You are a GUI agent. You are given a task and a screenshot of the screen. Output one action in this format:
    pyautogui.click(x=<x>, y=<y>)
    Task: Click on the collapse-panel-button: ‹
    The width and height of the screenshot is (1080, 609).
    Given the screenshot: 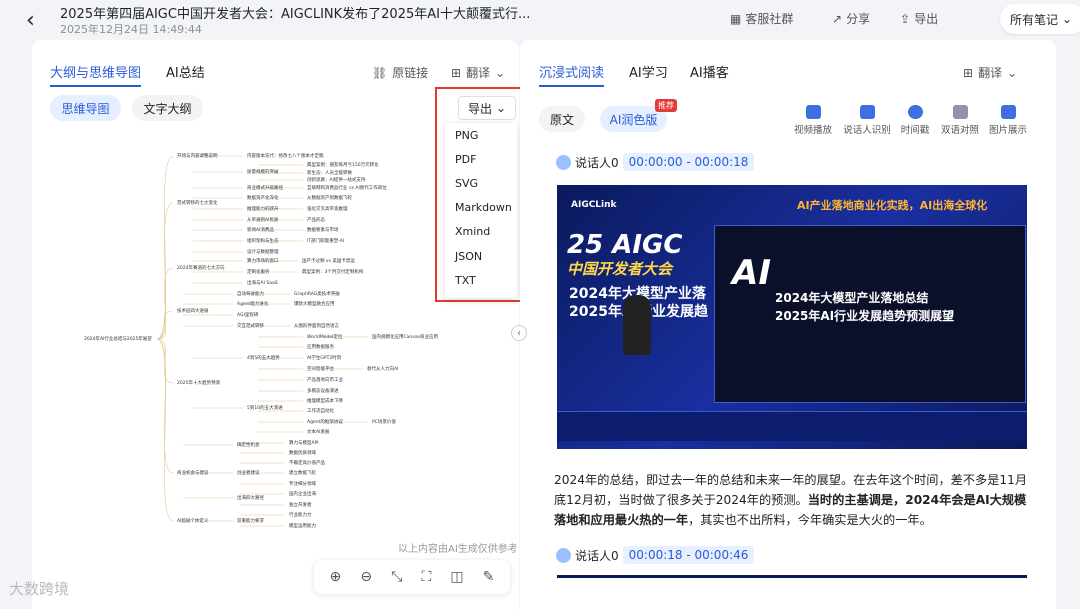 What is the action you would take?
    pyautogui.click(x=519, y=333)
    